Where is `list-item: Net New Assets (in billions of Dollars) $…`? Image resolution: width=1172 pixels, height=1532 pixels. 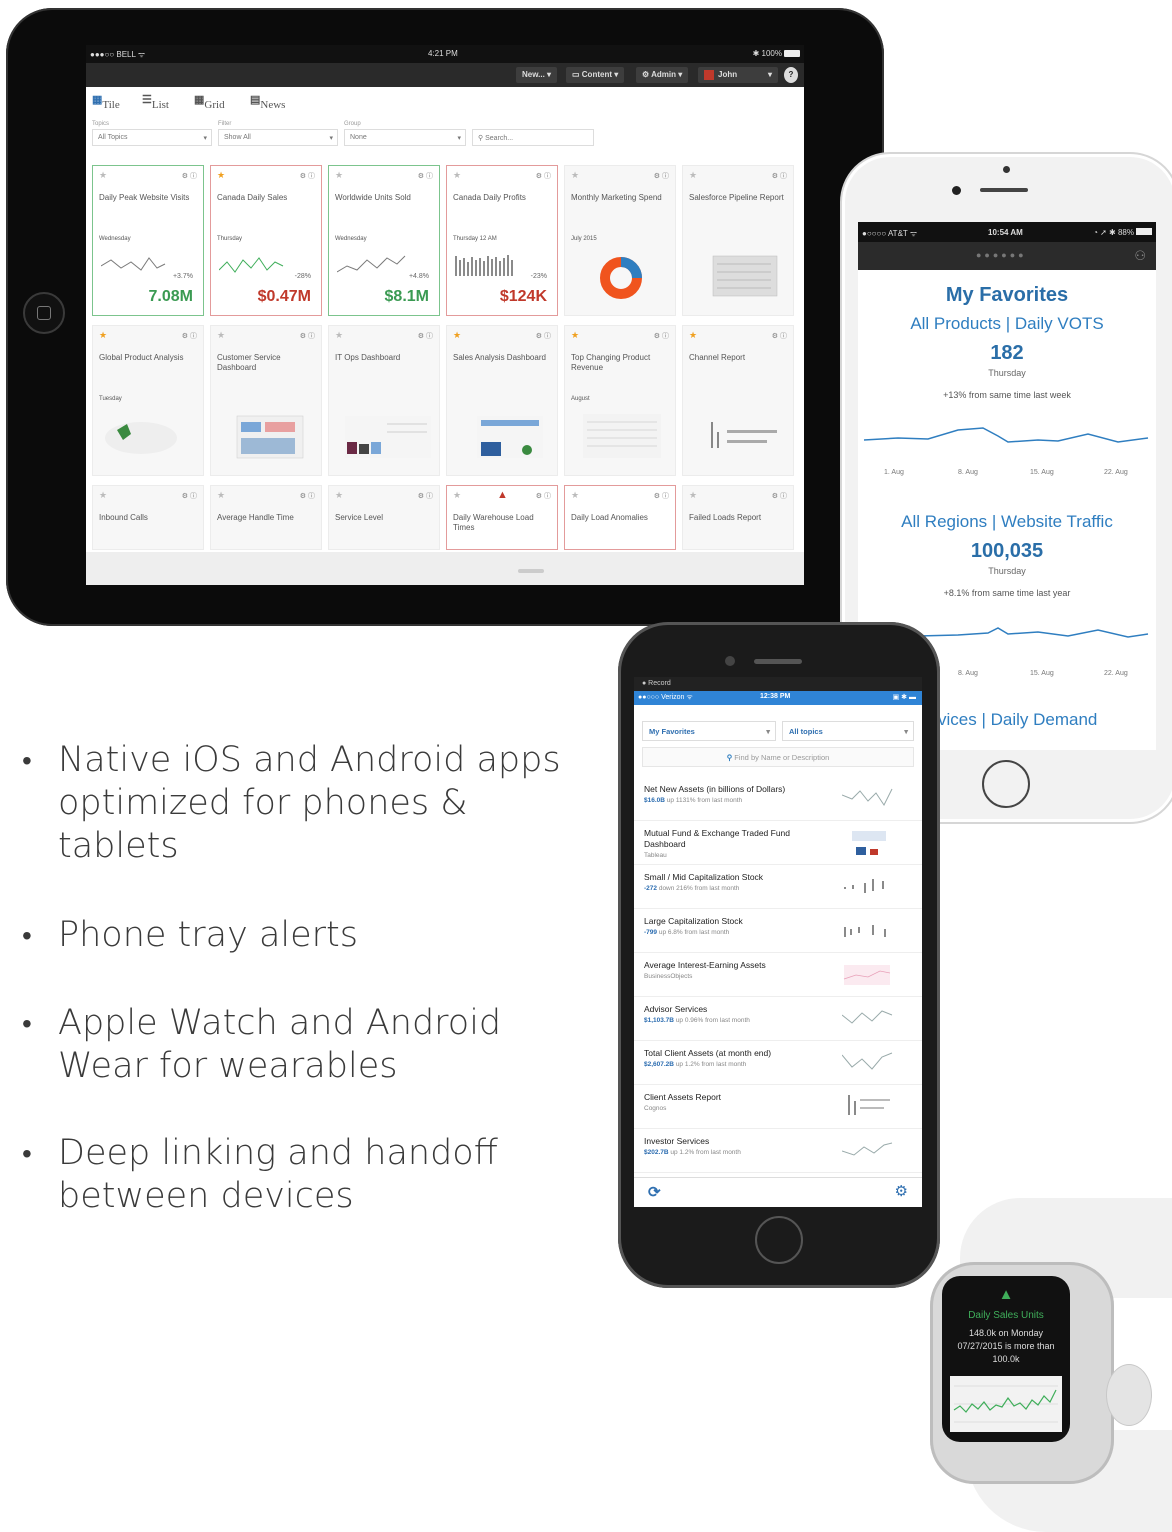 list-item: Net New Assets (in billions of Dollars) $… is located at coordinates (778, 799).